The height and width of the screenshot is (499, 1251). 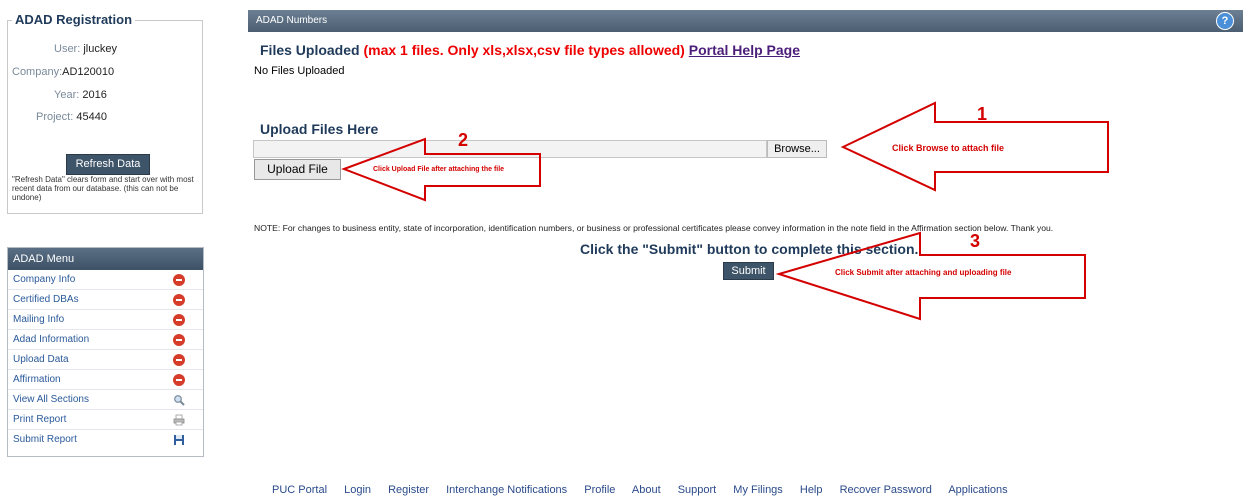 I want to click on footer-link-register: Register, so click(x=408, y=490).